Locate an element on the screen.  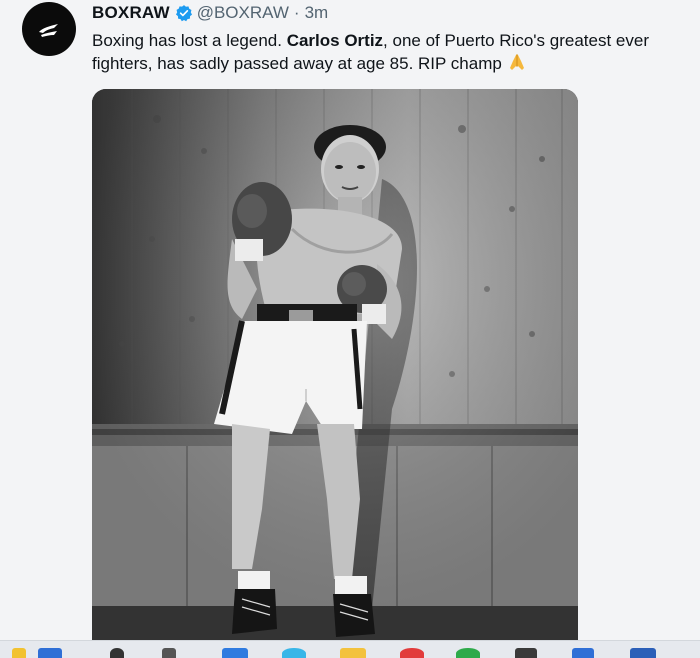
taskbar is located at coordinates (350, 649).